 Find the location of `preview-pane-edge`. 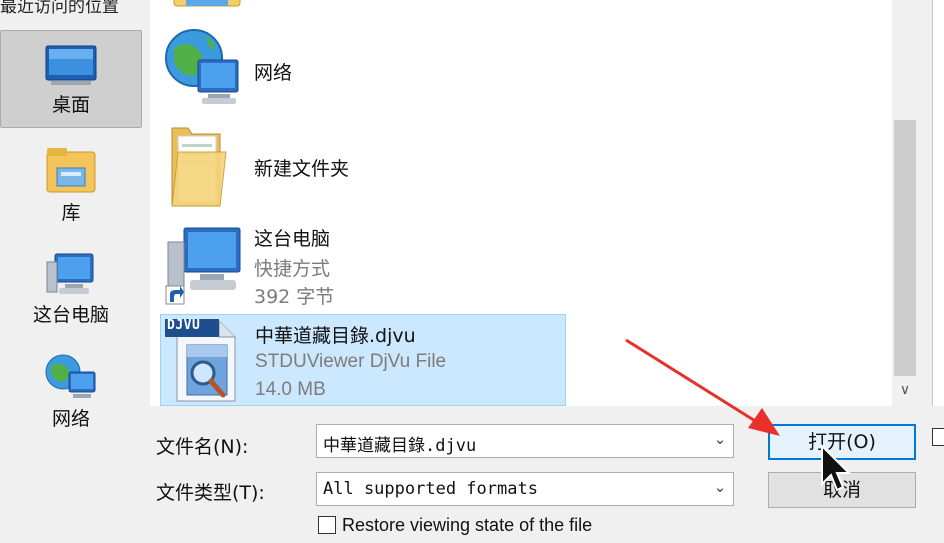

preview-pane-edge is located at coordinates (938, 203).